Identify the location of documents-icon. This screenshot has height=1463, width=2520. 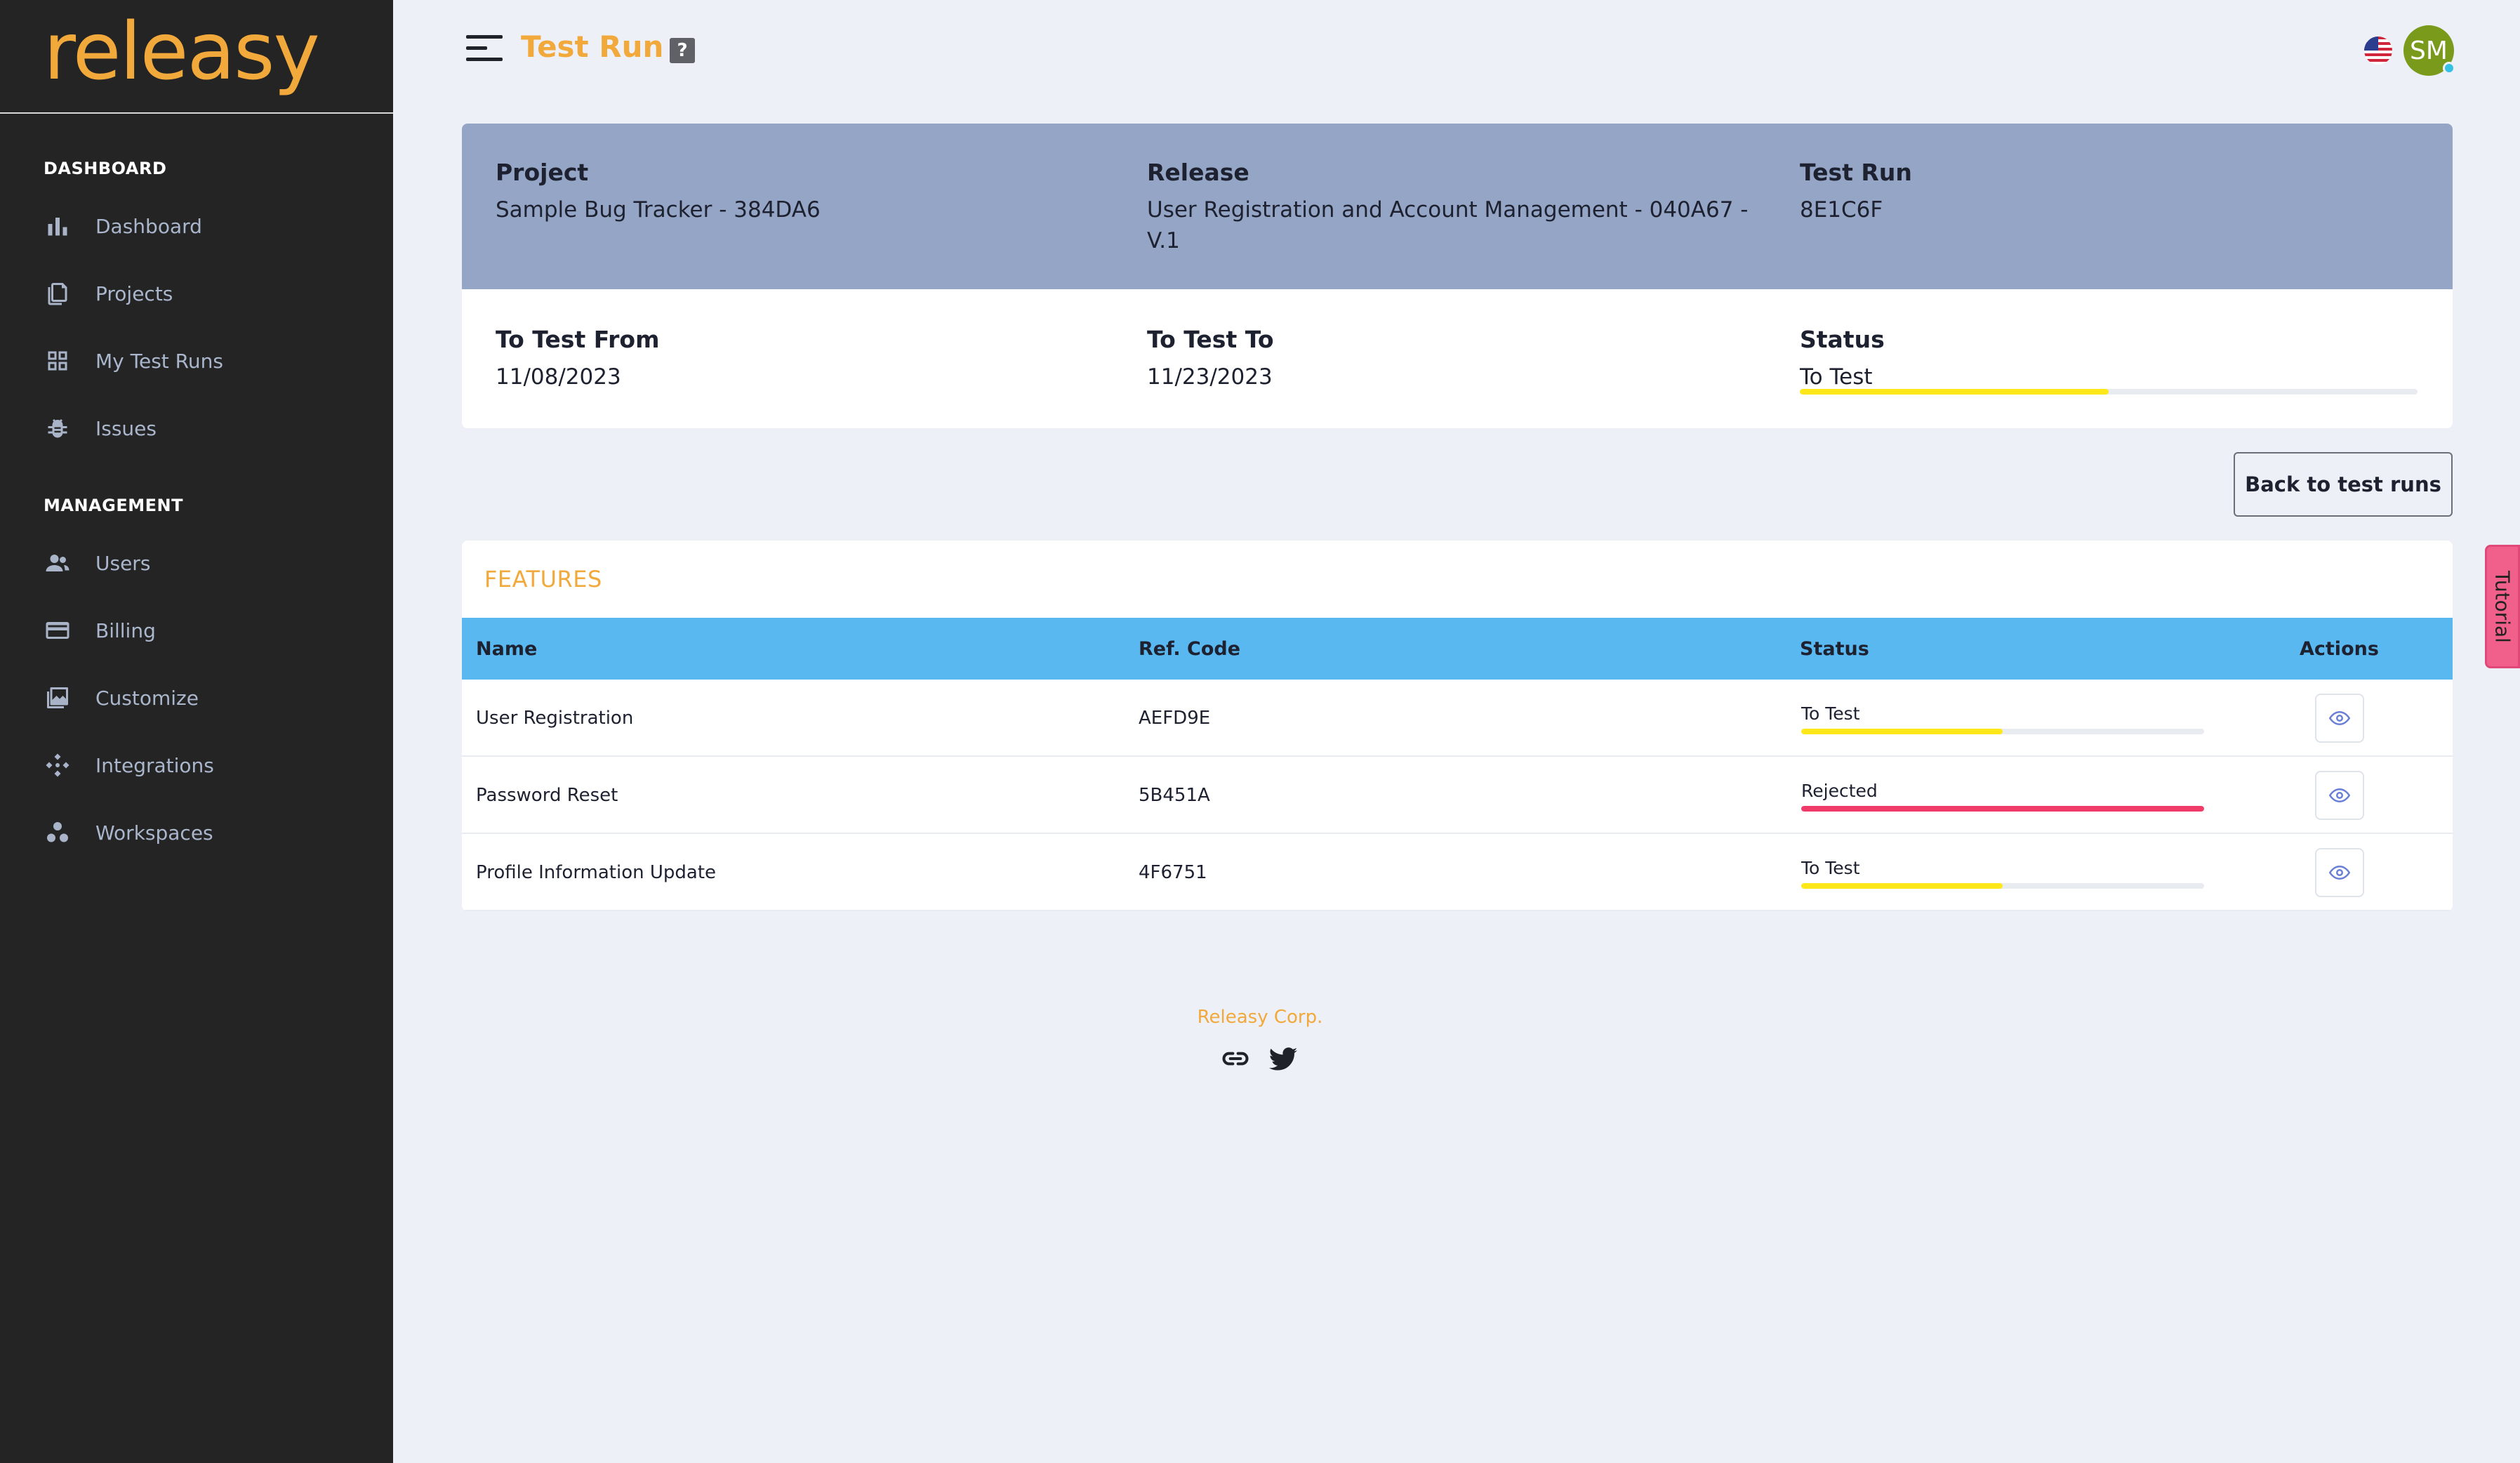
(58, 293).